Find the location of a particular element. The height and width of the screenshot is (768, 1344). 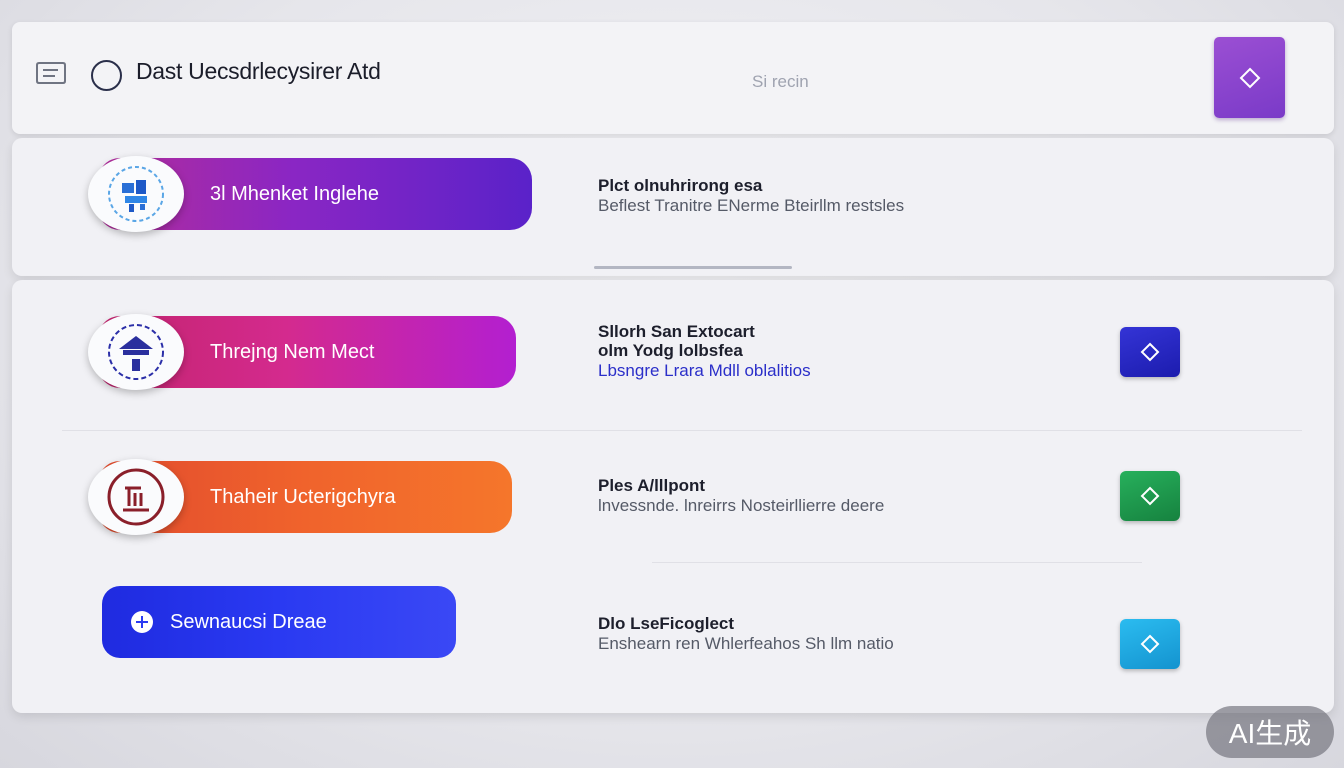

featured-pill: 3l Mhenket Inglehe is located at coordinates (310, 194).